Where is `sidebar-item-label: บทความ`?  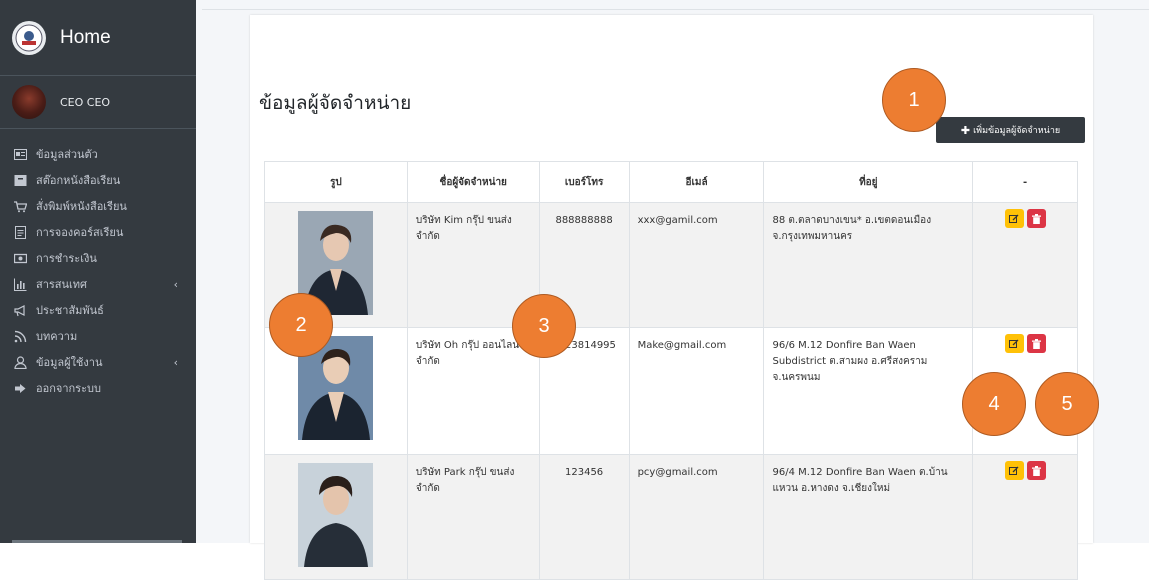
sidebar-item-label: บทความ is located at coordinates (57, 336).